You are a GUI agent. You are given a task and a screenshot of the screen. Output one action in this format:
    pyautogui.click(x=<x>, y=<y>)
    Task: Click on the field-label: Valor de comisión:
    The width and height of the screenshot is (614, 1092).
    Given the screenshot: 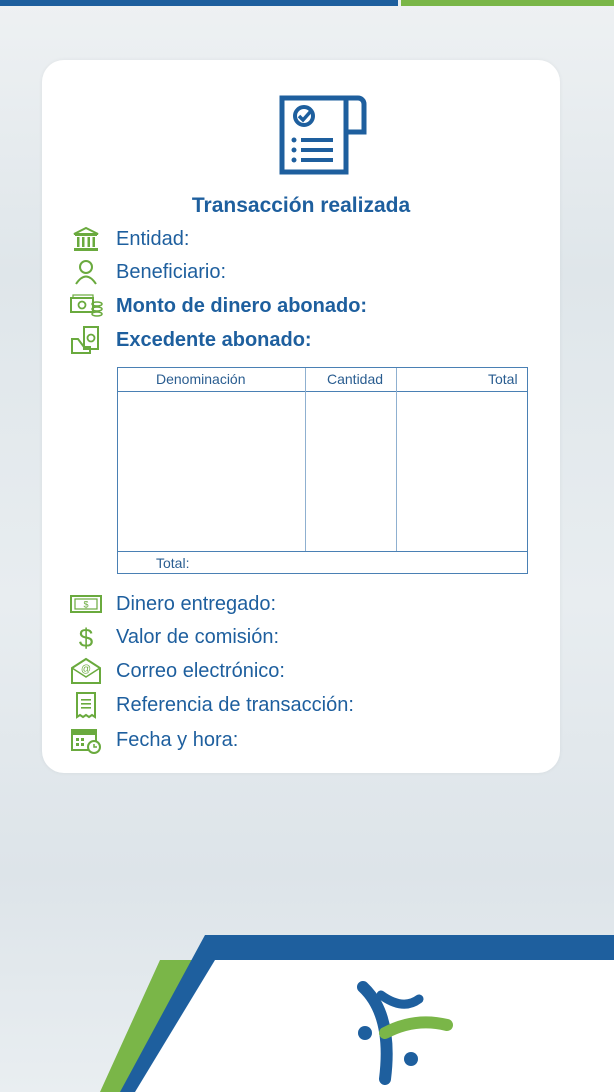 What is the action you would take?
    pyautogui.click(x=198, y=636)
    